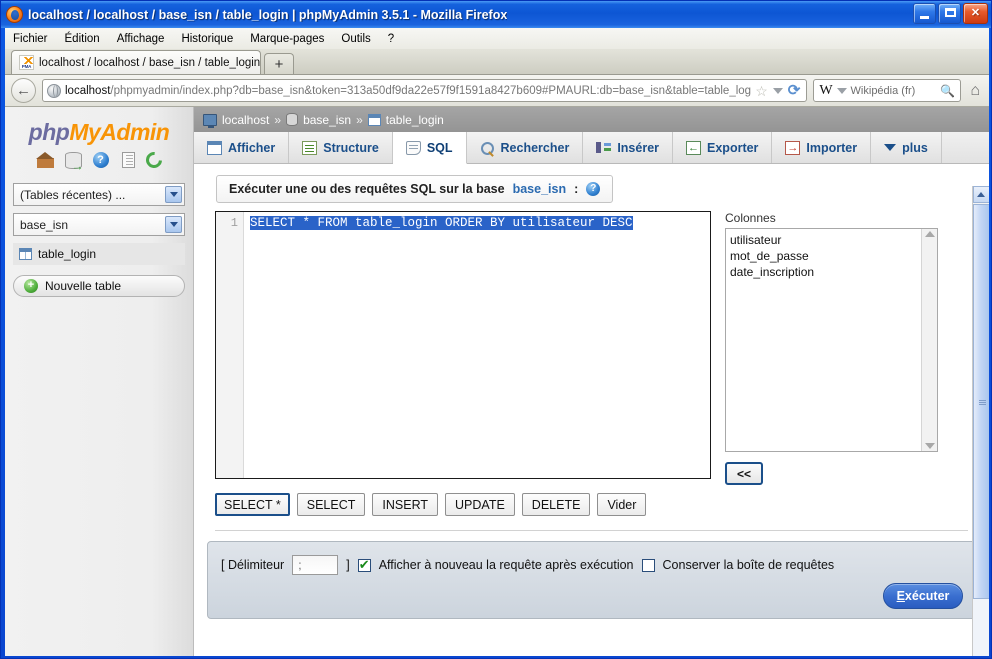 This screenshot has height=659, width=992. Describe the element at coordinates (556, 504) in the screenshot. I see `delete-button: DELETE` at that location.